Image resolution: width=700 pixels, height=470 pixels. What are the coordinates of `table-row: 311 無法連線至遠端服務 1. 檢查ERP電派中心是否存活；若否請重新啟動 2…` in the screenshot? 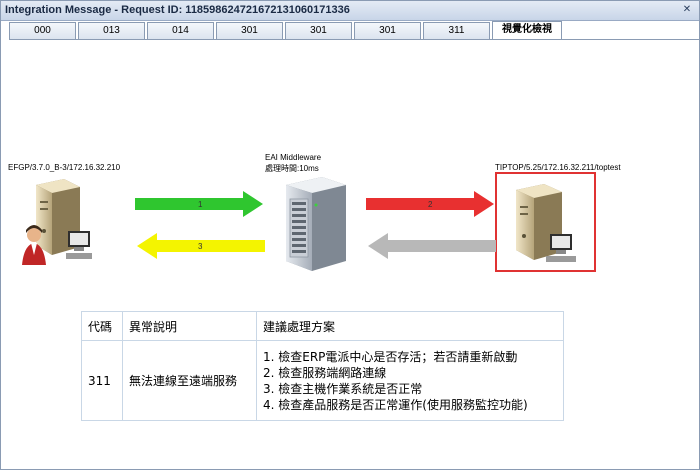 It's located at (322, 380).